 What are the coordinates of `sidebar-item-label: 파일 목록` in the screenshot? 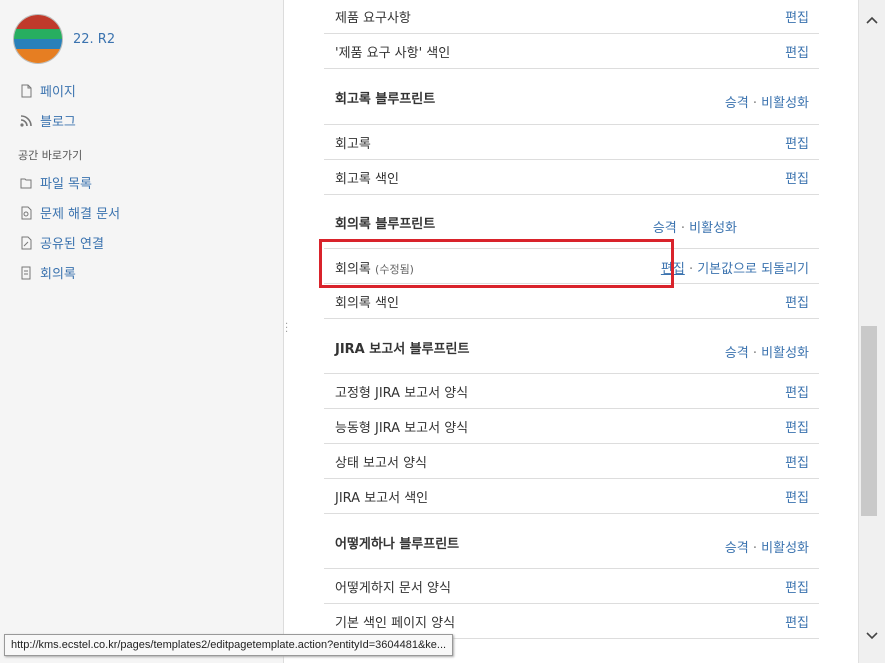 It's located at (66, 184).